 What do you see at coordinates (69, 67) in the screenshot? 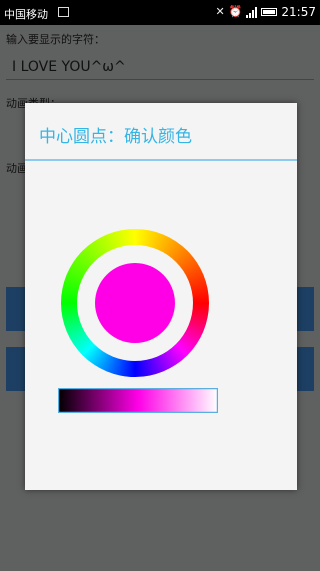
I see `text-input: I LOVE YOU^ω^` at bounding box center [69, 67].